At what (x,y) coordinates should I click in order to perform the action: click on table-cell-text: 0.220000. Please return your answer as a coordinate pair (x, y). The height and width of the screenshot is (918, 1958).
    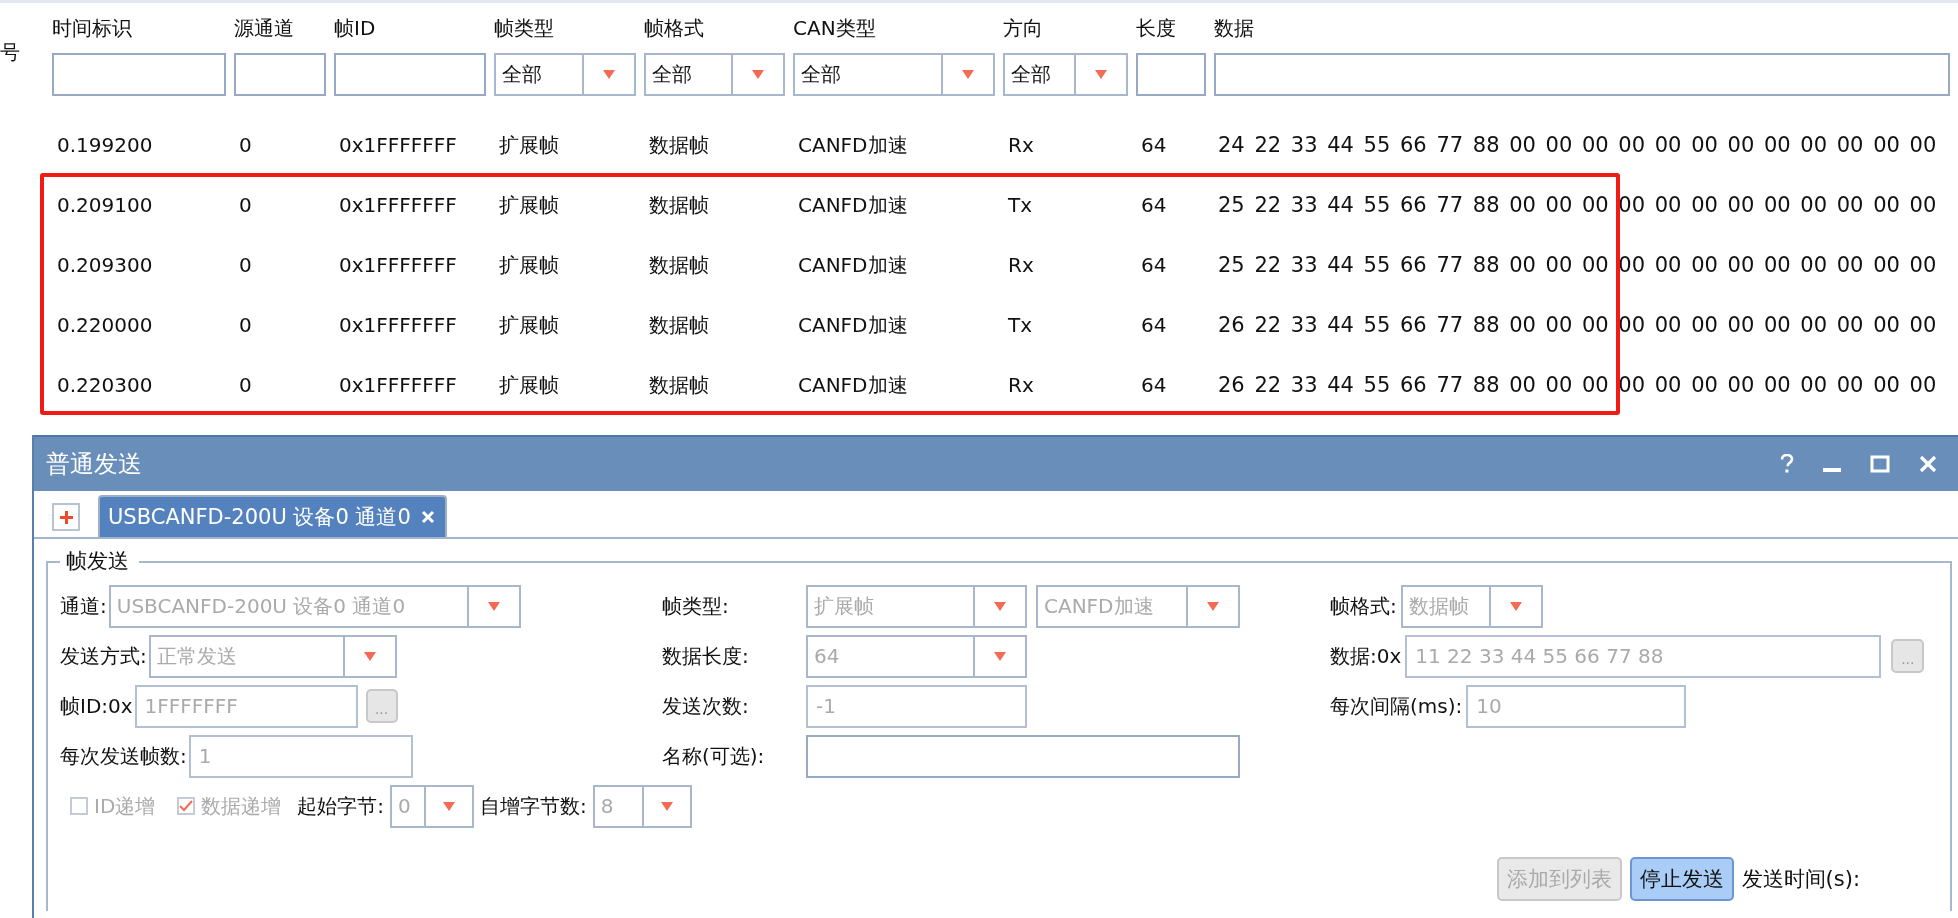
    Looking at the image, I should click on (105, 325).